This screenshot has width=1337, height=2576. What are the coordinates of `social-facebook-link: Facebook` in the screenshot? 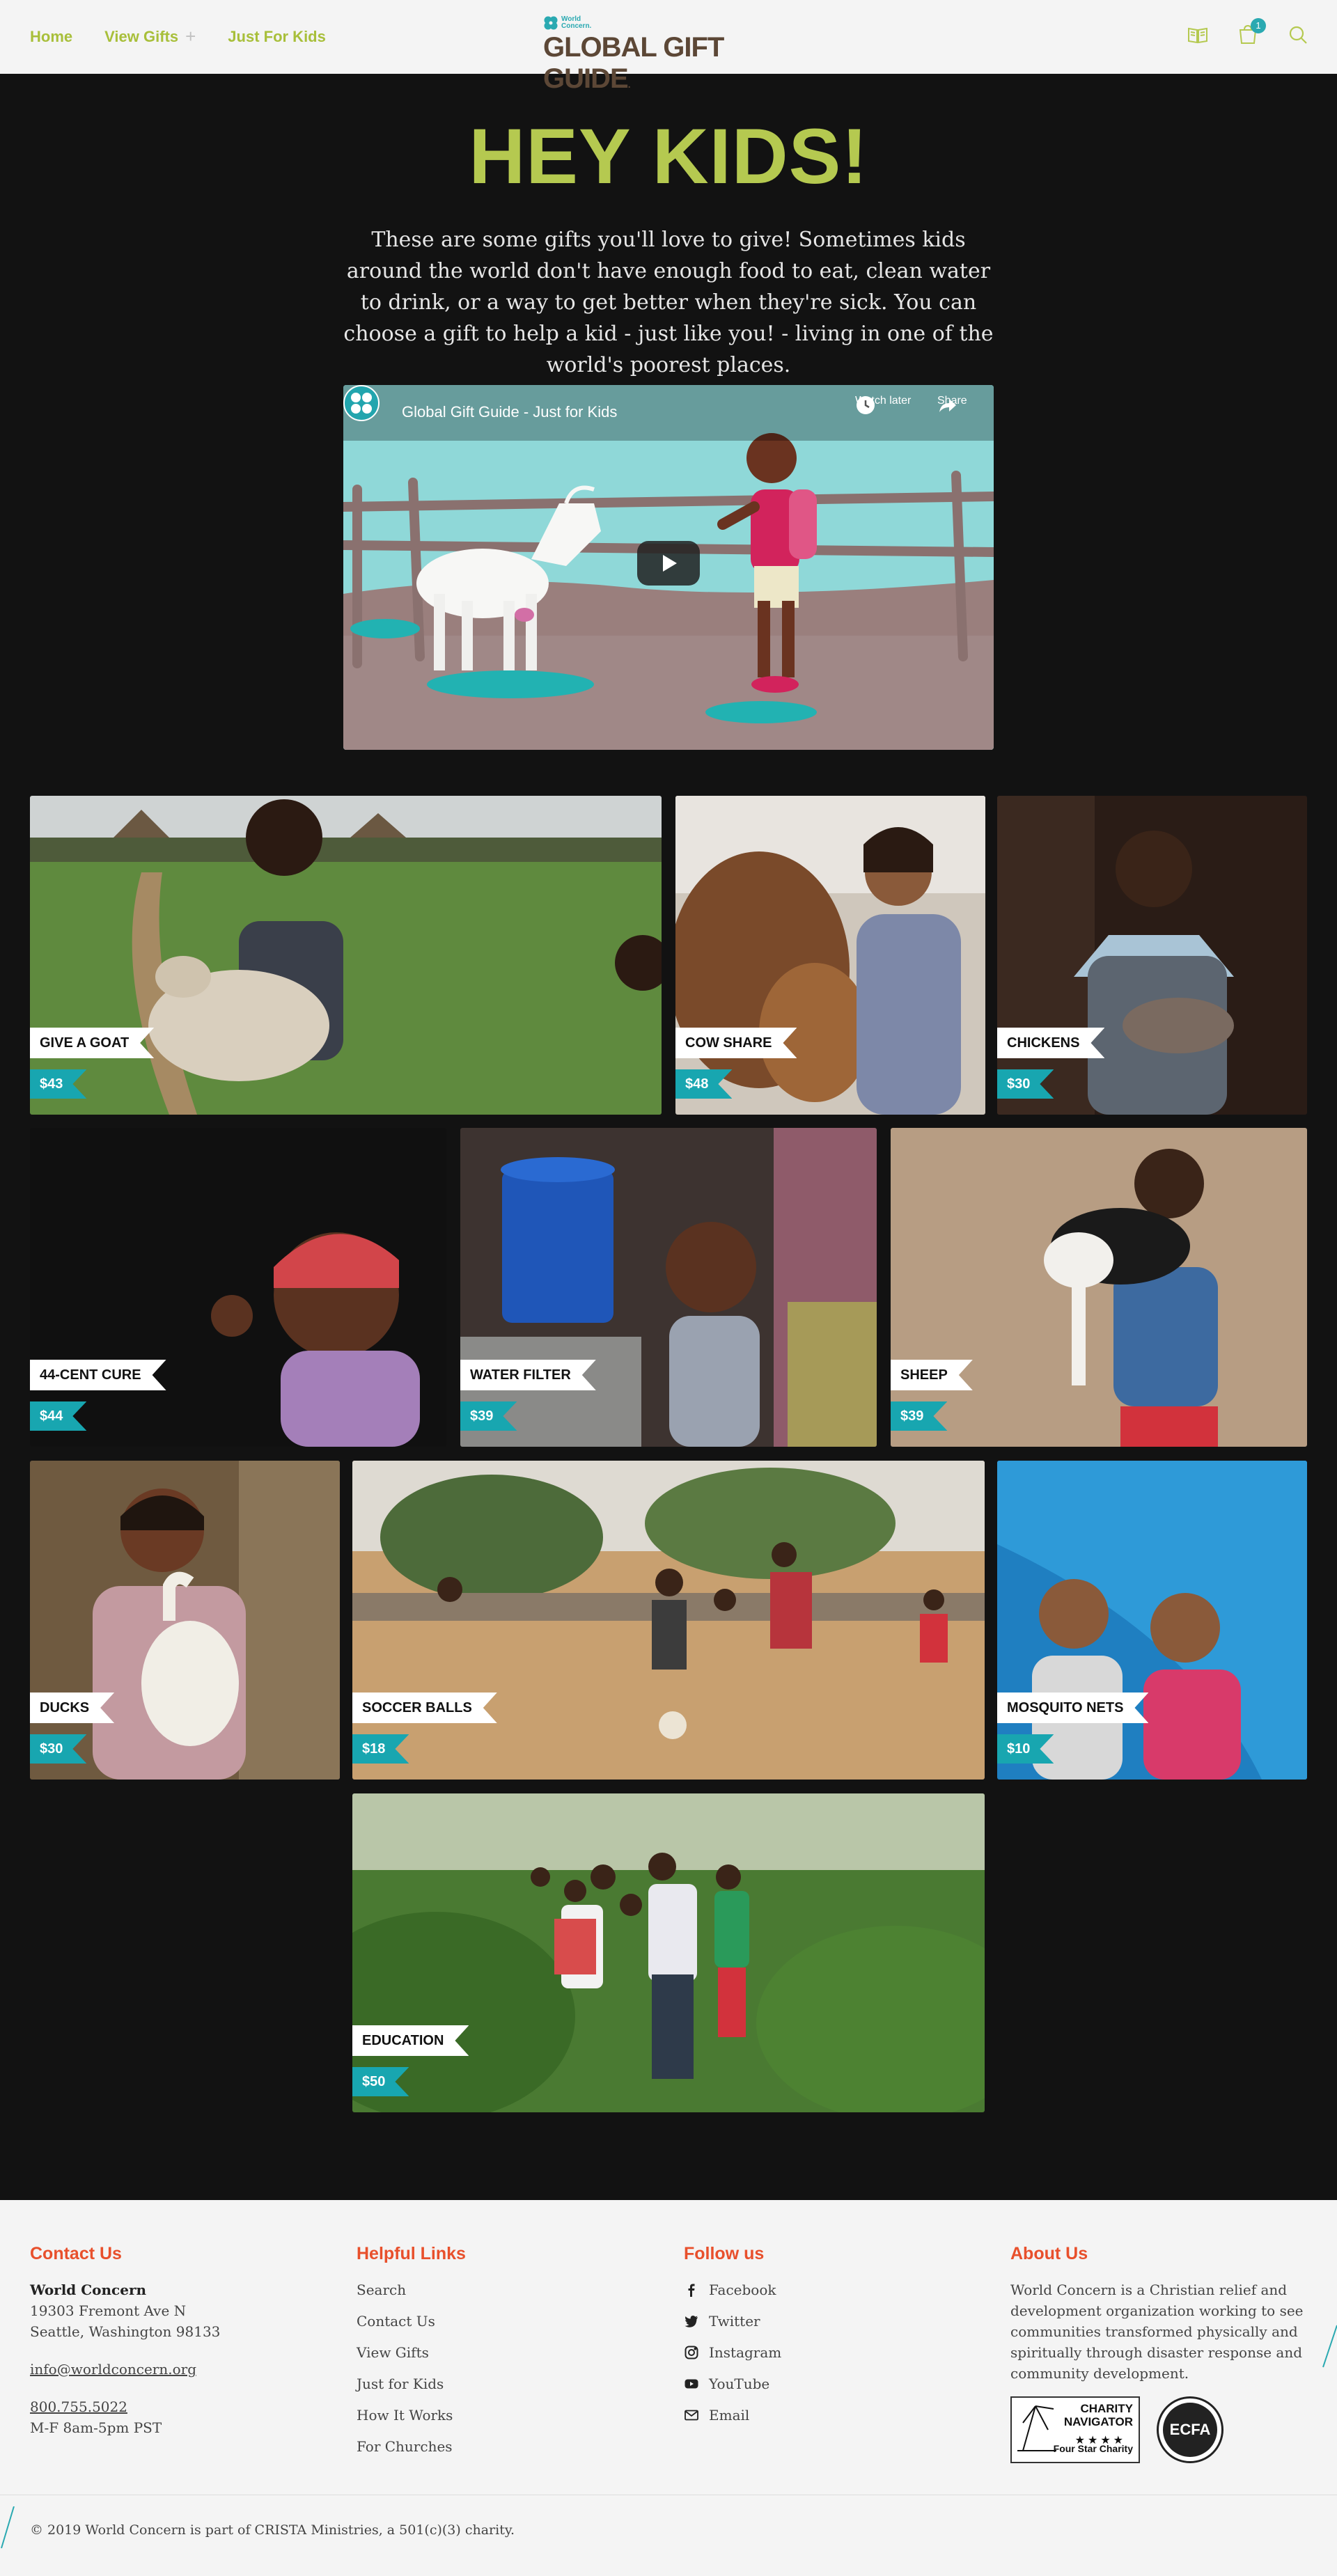 It's located at (789, 2289).